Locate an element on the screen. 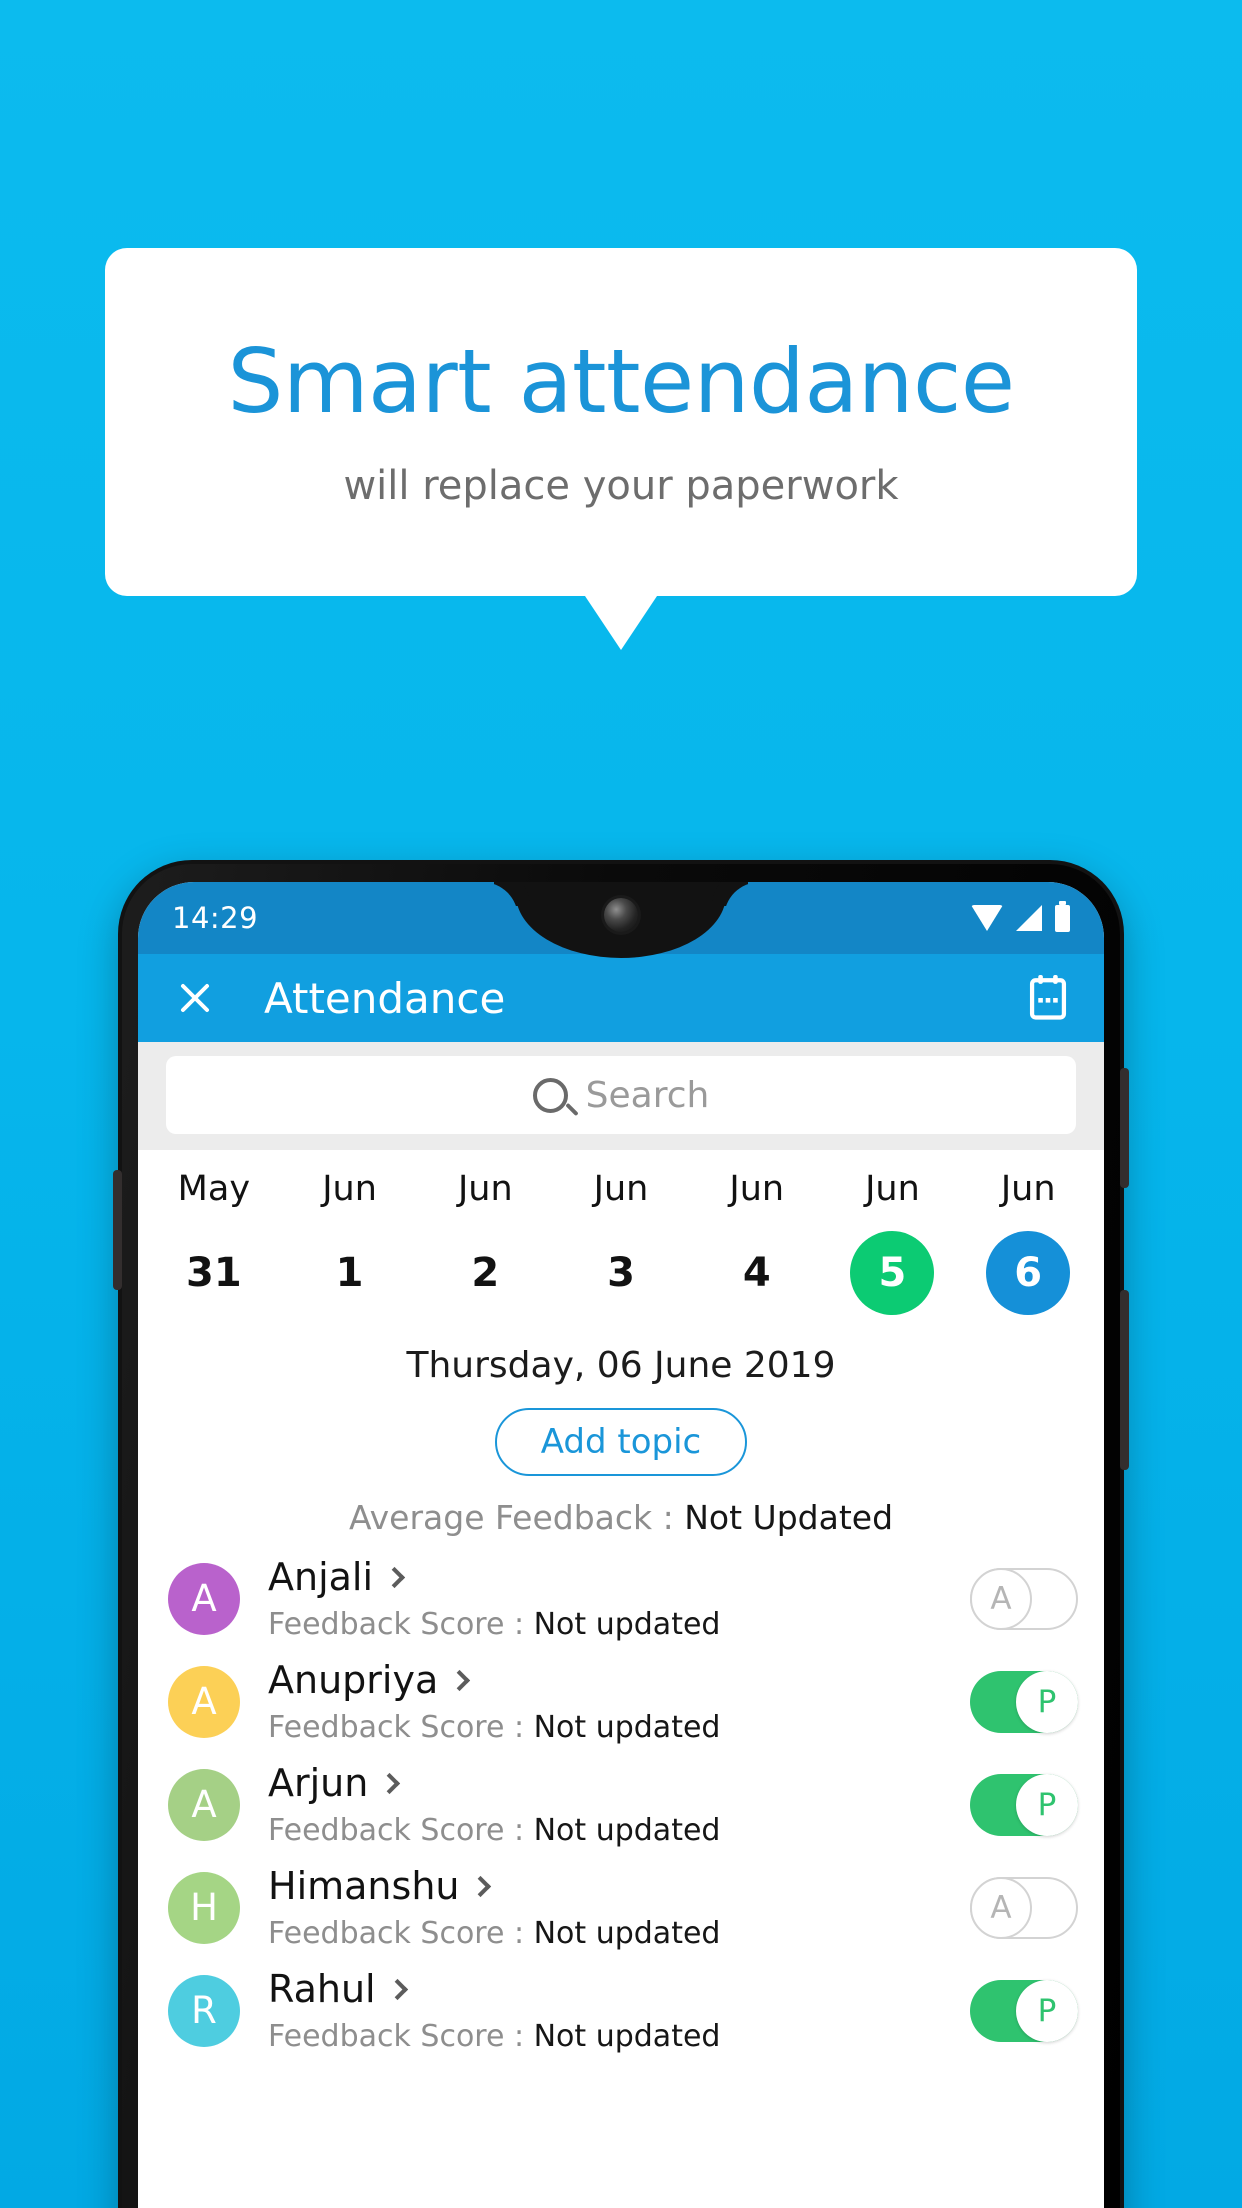 The width and height of the screenshot is (1242, 2208). wifi-icon is located at coordinates (987, 918).